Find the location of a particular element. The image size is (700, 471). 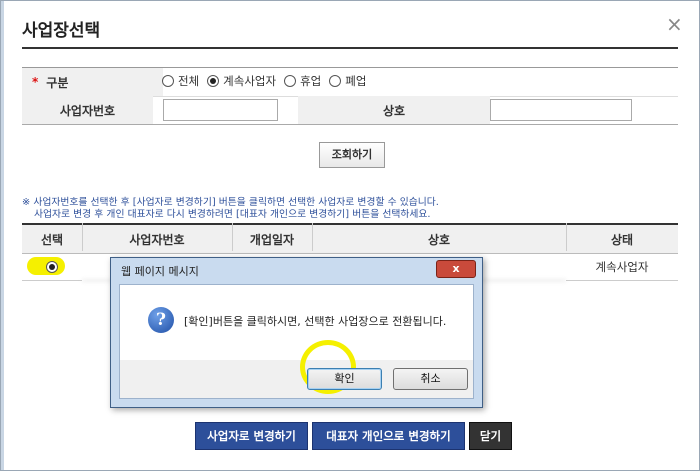

col-biz-no: 사업자번호 is located at coordinates (157, 238).